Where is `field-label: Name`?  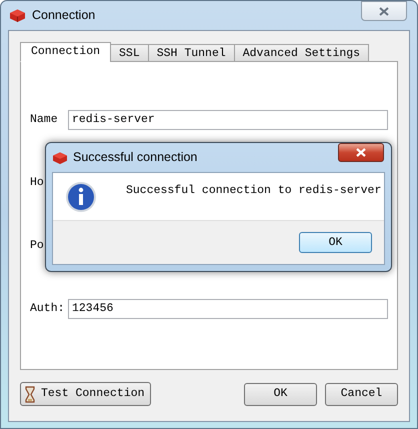
field-label: Name is located at coordinates (44, 120).